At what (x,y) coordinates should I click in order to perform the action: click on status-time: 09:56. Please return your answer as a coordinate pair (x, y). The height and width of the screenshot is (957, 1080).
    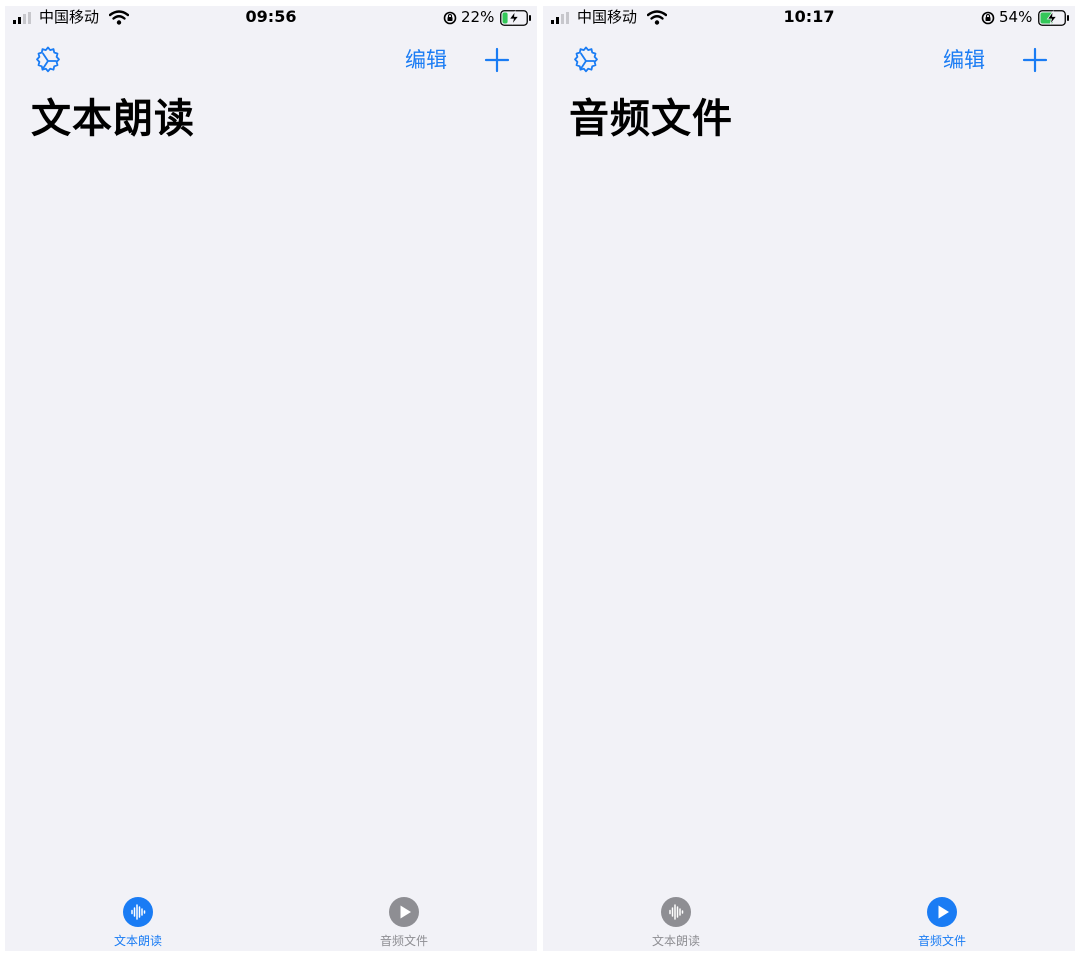
    Looking at the image, I should click on (271, 16).